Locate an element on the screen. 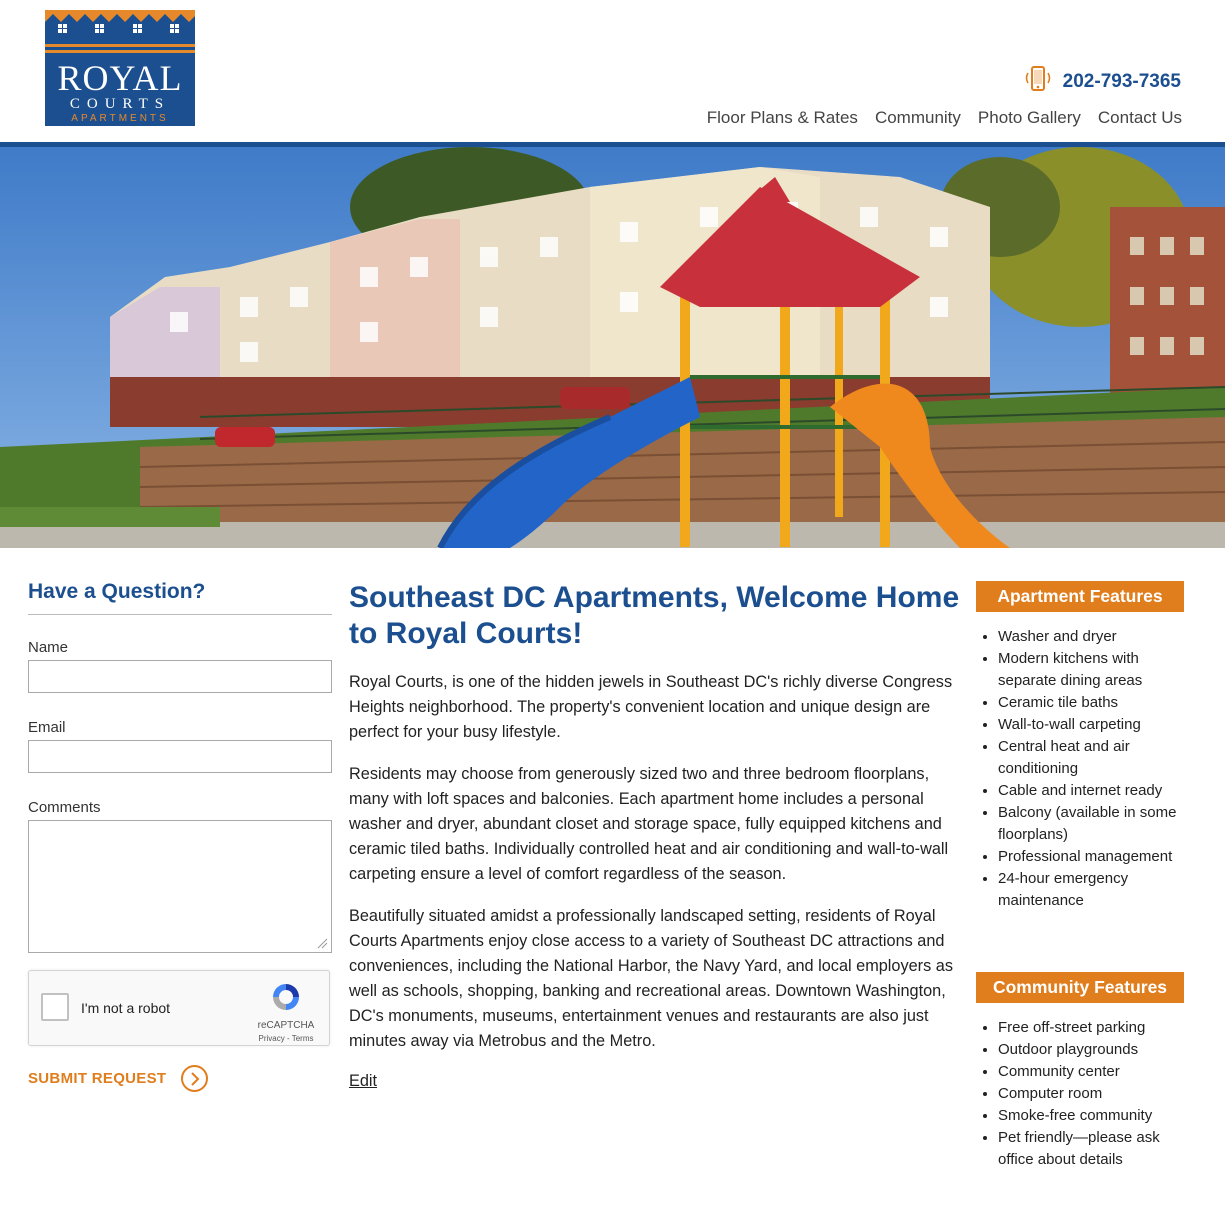 This screenshot has height=1218, width=1225. list-item: Free off-street parking is located at coordinates (1091, 1028).